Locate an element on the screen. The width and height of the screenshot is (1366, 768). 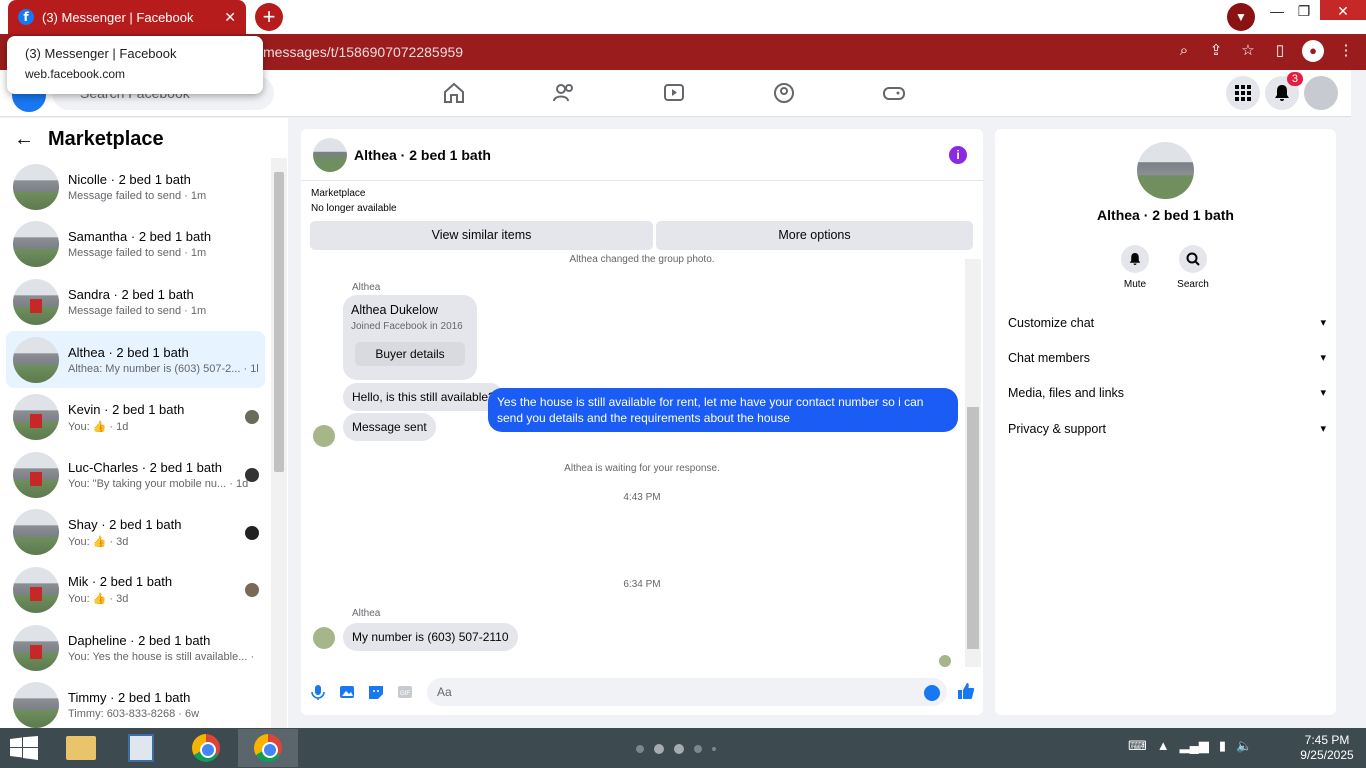
gif-icon: GIF is located at coordinates (405, 692).